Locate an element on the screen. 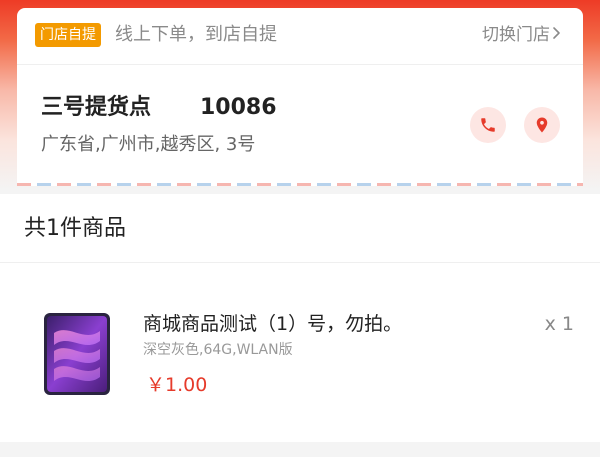  envelope-border-divider is located at coordinates (300, 184).